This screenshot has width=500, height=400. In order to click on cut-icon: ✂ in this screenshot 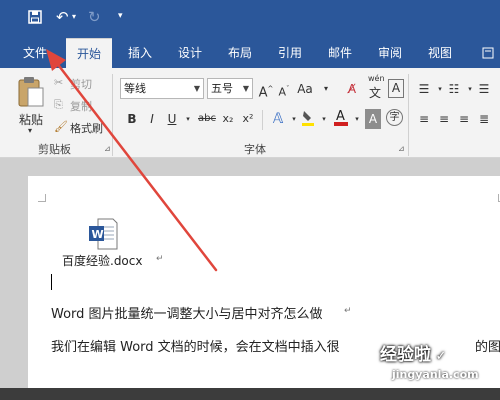, I will do `click(59, 82)`.